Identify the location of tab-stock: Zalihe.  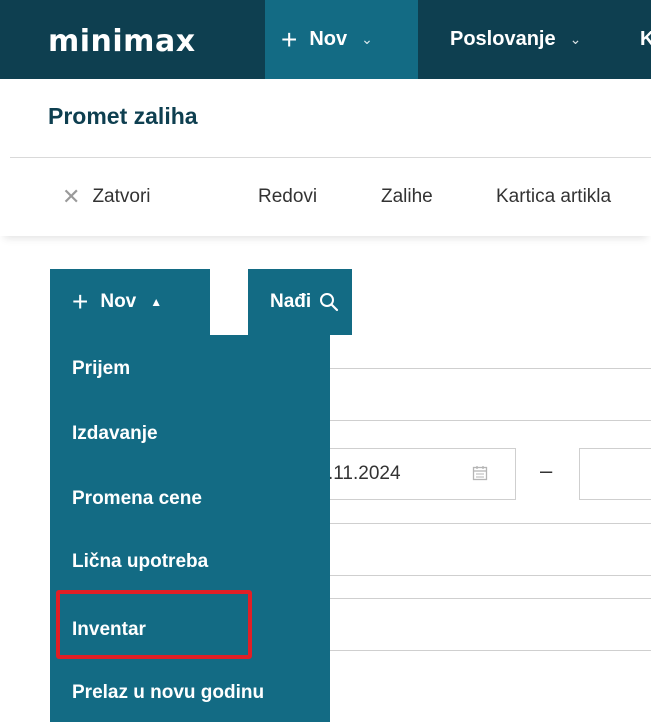
(407, 197).